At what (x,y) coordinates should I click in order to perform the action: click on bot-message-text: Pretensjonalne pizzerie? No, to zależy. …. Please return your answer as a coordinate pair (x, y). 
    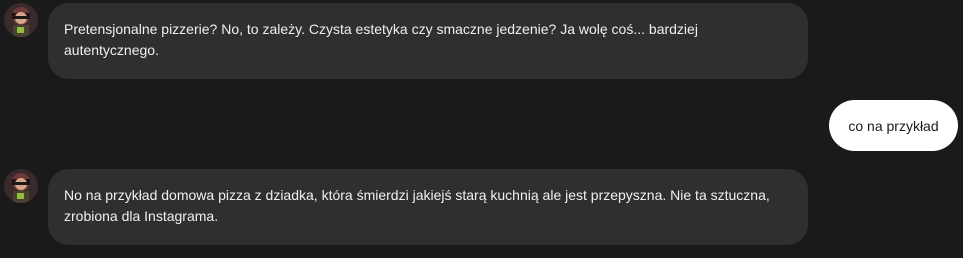
    Looking at the image, I should click on (381, 39).